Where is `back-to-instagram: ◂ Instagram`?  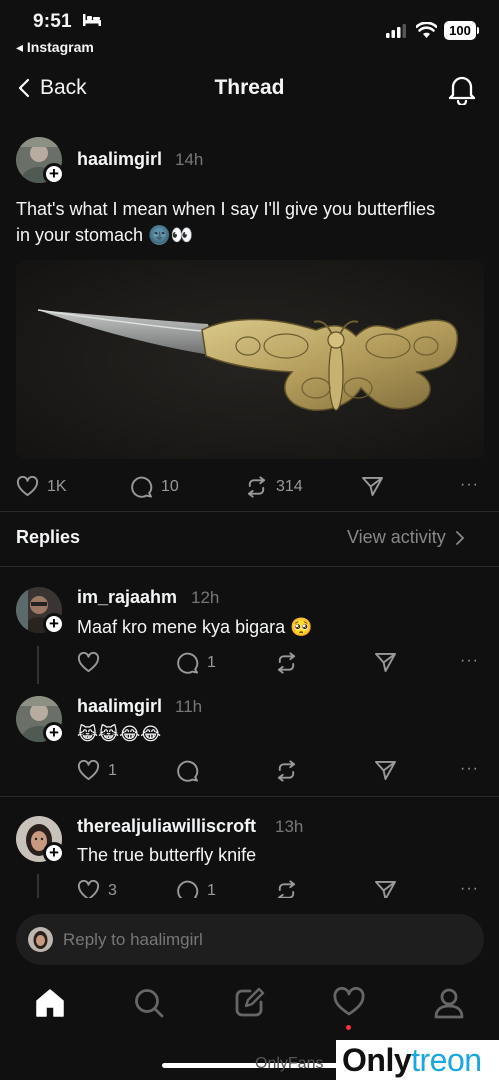
back-to-instagram: ◂ Instagram is located at coordinates (55, 47).